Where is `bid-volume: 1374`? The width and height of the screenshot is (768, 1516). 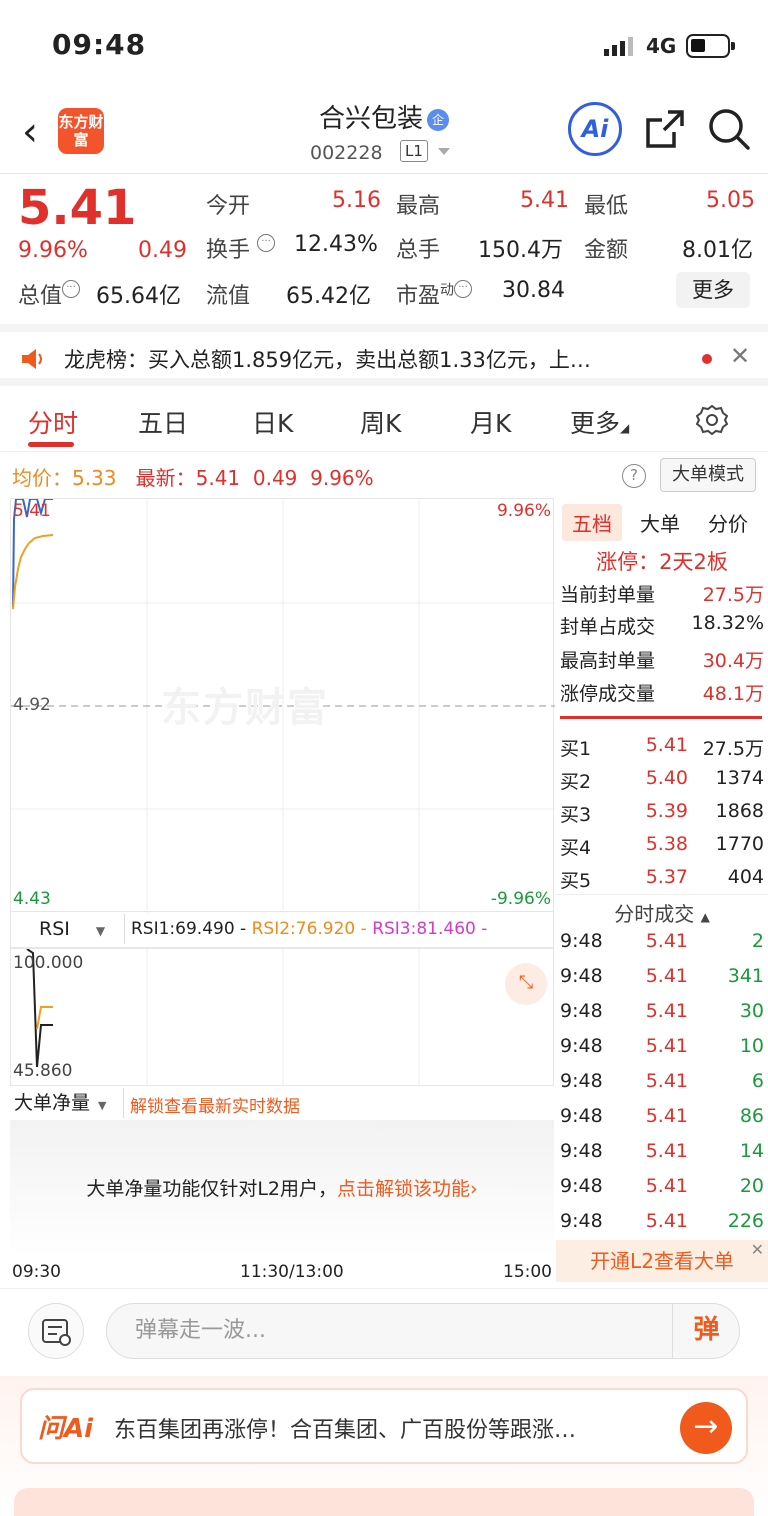 bid-volume: 1374 is located at coordinates (739, 778).